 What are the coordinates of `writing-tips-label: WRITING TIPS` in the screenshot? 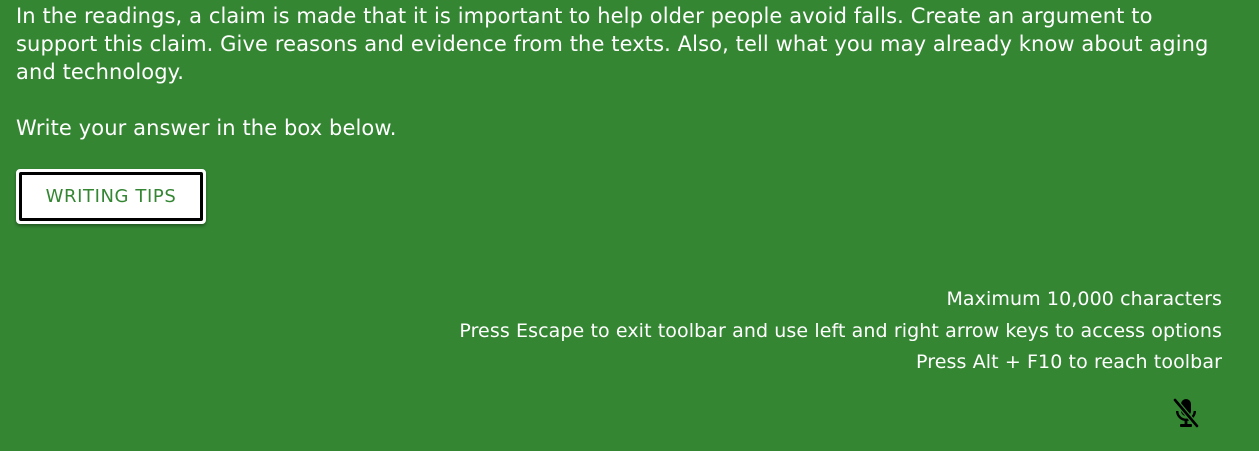 It's located at (111, 196).